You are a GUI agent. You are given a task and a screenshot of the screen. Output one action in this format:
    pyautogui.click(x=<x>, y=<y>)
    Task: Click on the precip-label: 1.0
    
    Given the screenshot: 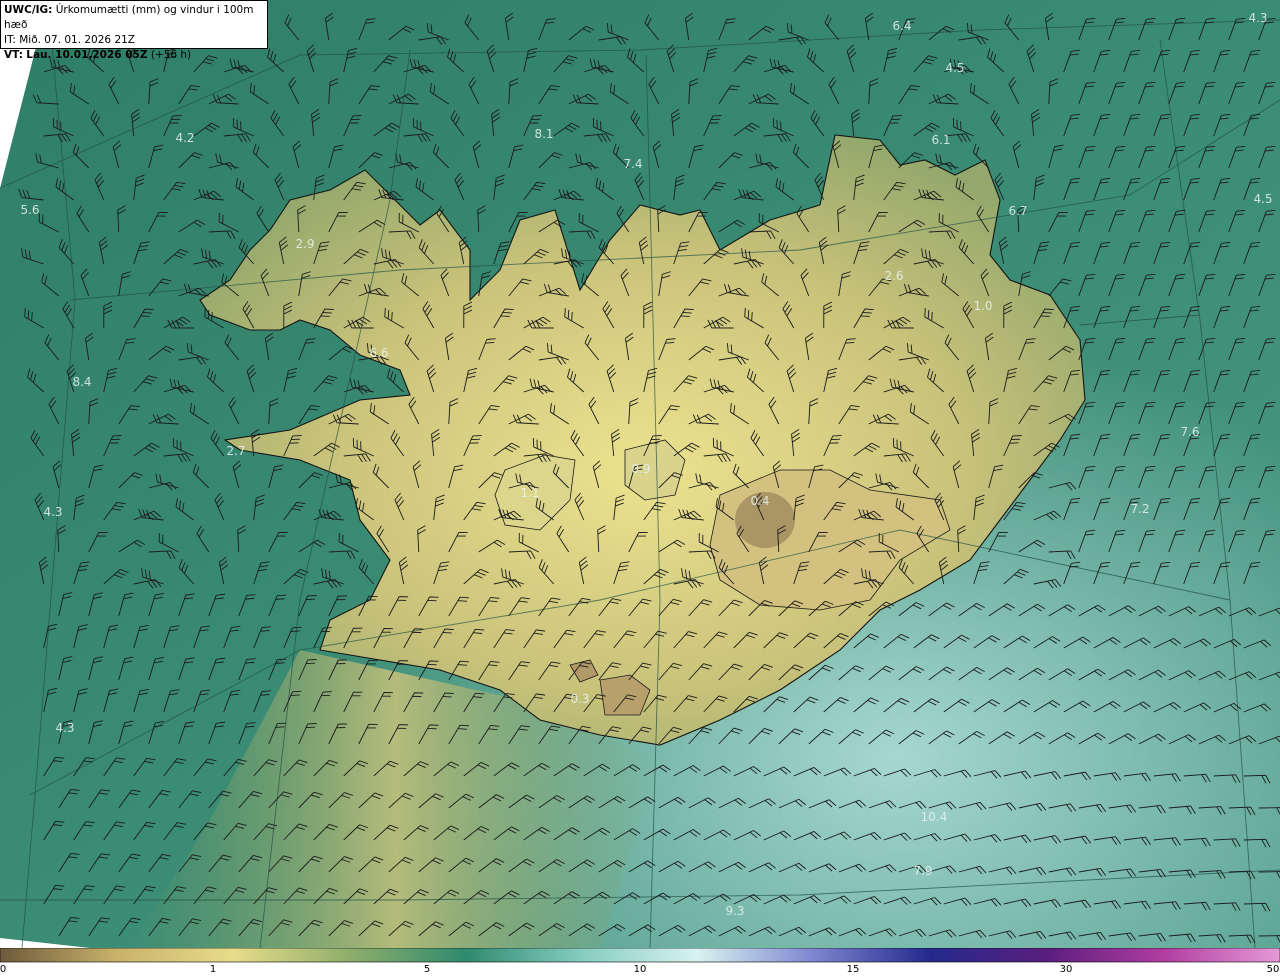 What is the action you would take?
    pyautogui.click(x=982, y=306)
    